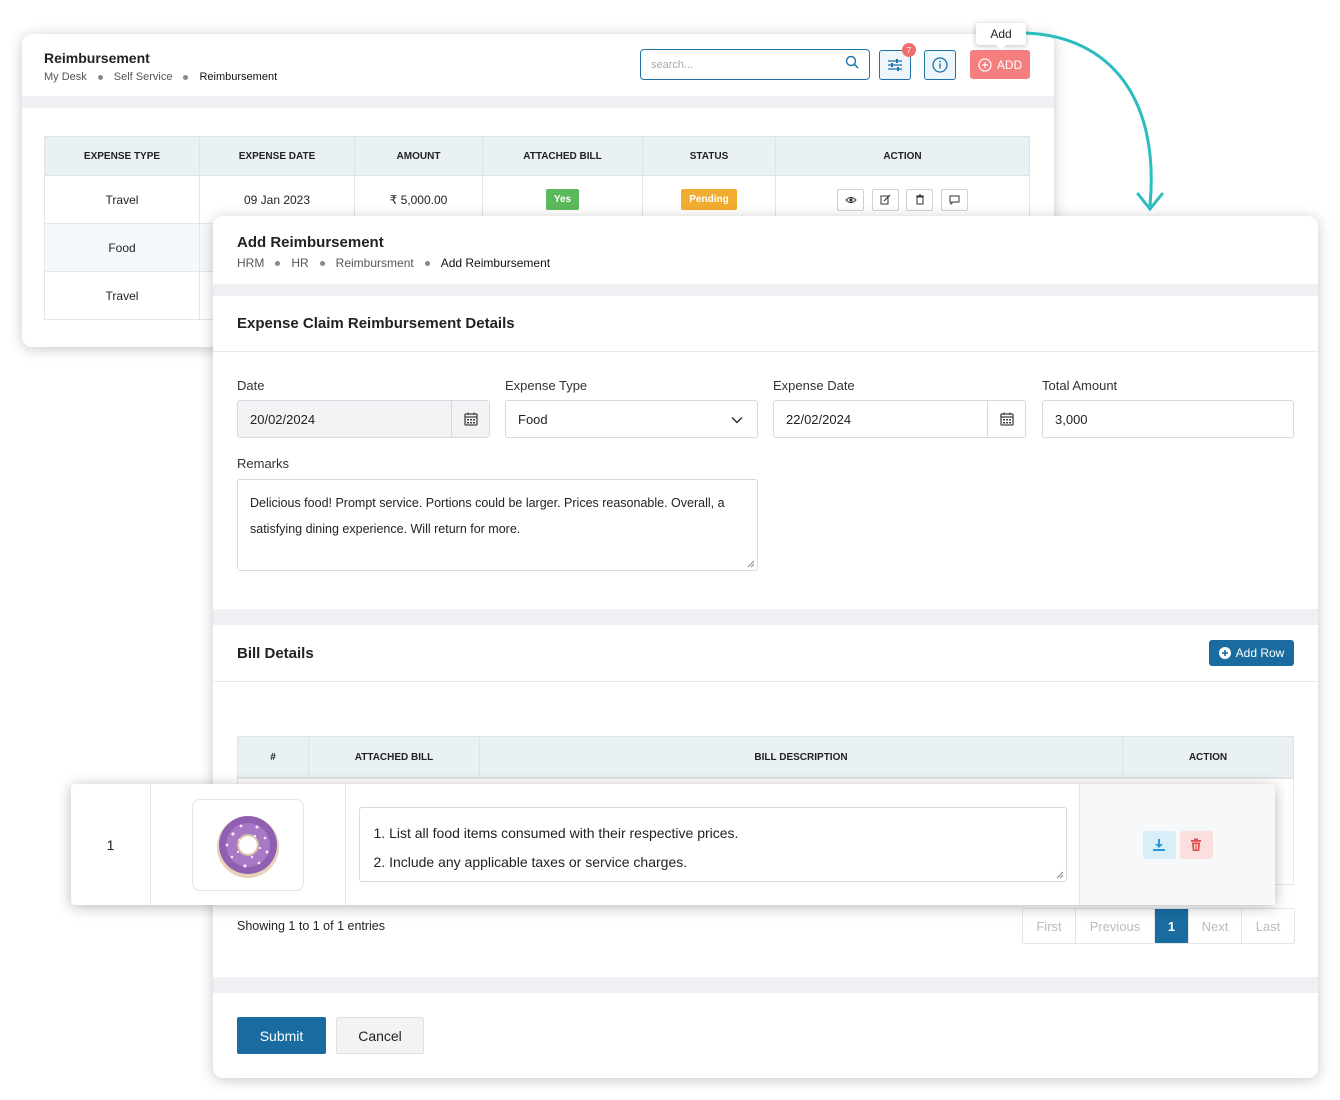 This screenshot has height=1100, width=1340. What do you see at coordinates (851, 199) in the screenshot?
I see `view-button` at bounding box center [851, 199].